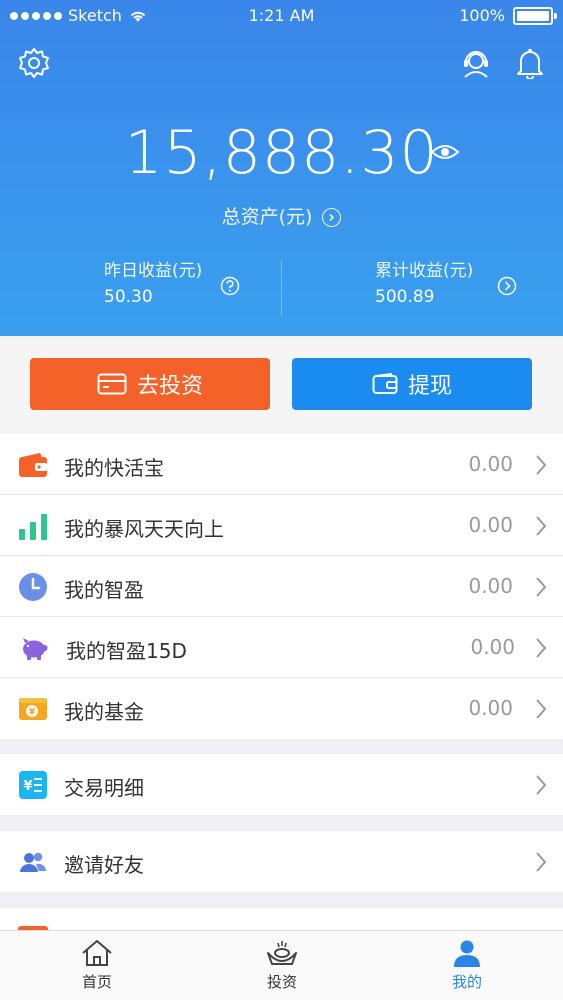 This screenshot has width=563, height=1000. I want to click on invest-button: 去投资, so click(150, 384).